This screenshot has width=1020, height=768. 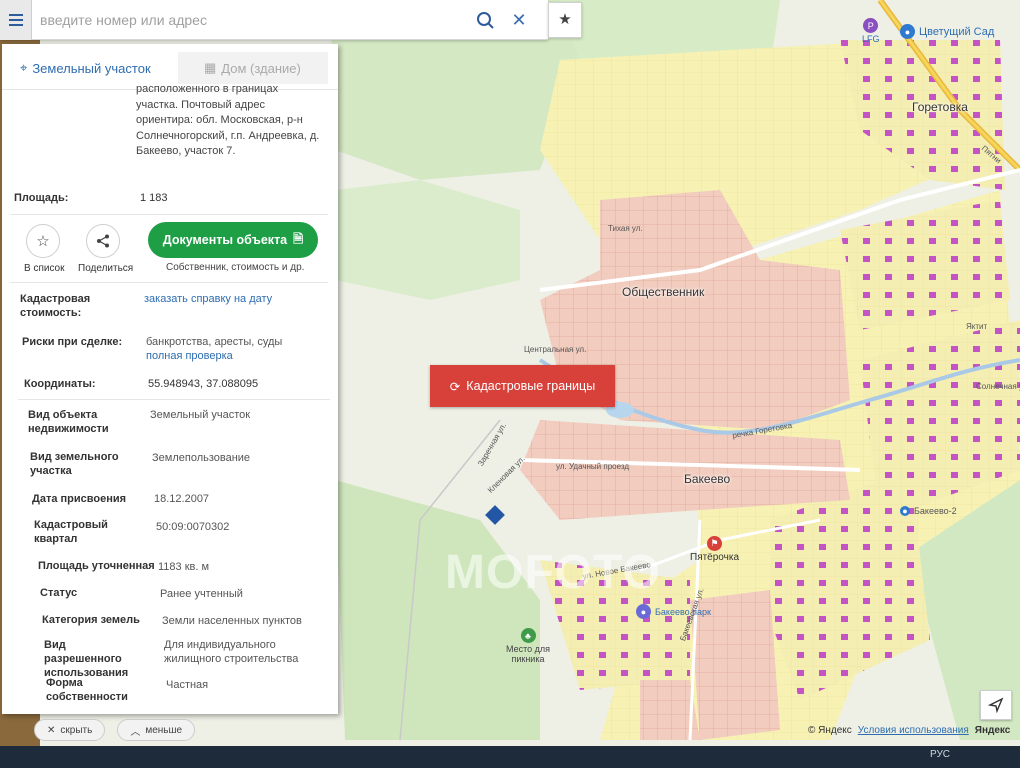 I want to click on share-icon, so click(x=103, y=241).